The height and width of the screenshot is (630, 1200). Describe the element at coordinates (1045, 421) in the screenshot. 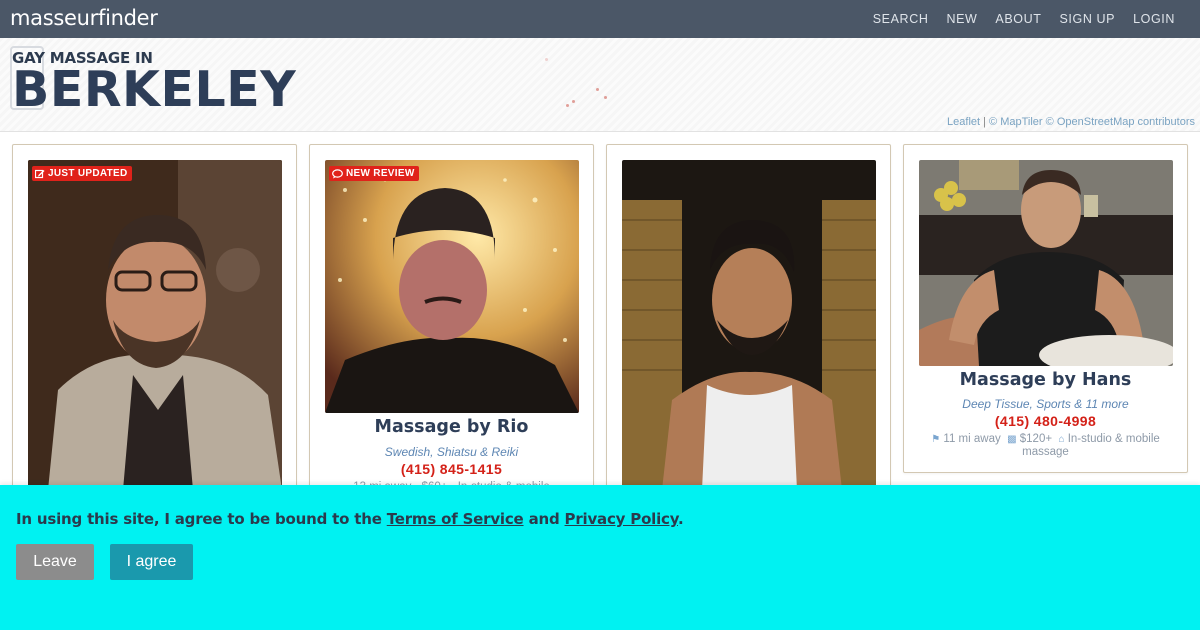

I see `masseur-phone: (415) 480-4998` at that location.